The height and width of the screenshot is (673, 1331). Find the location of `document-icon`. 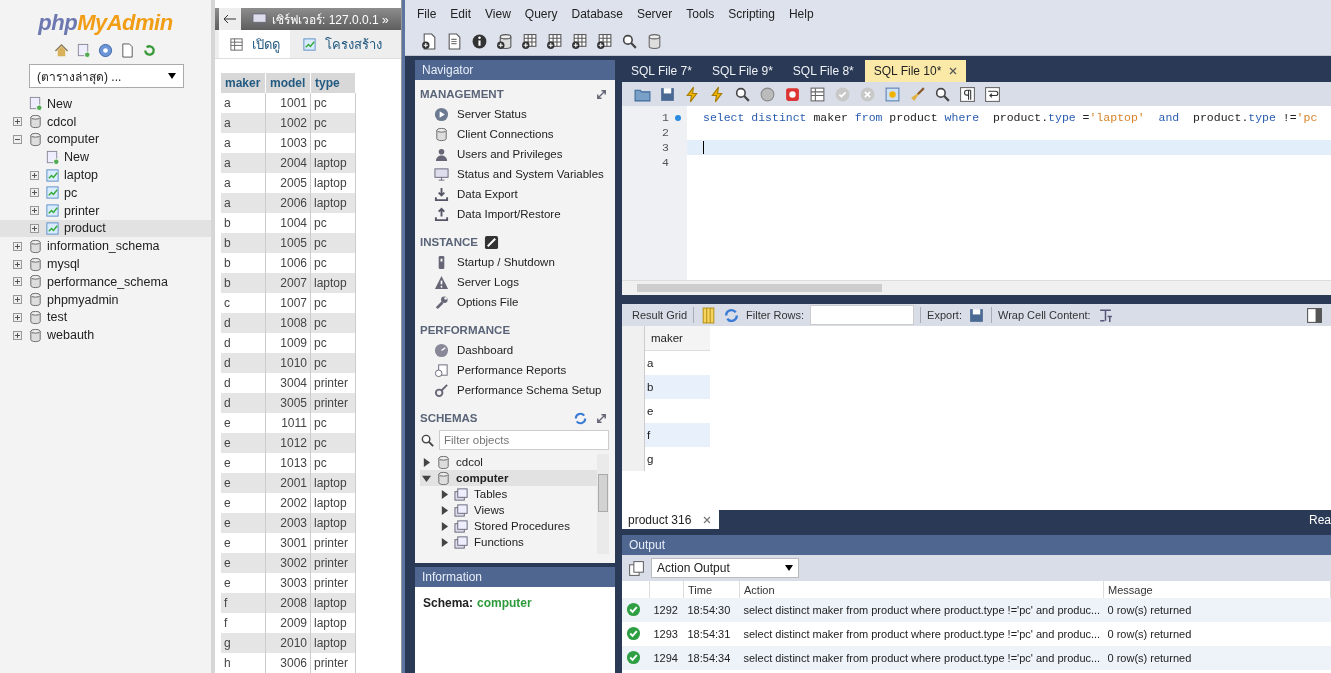

document-icon is located at coordinates (127, 50).